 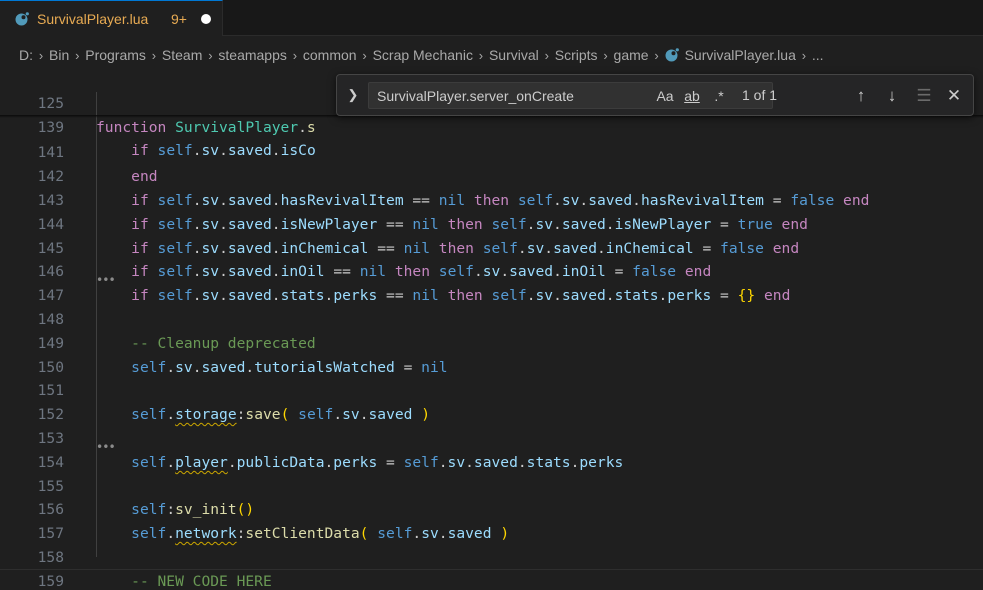 I want to click on editor-tab-survivalplayer: SurvivalPlayer.lua 9+, so click(x=111, y=18).